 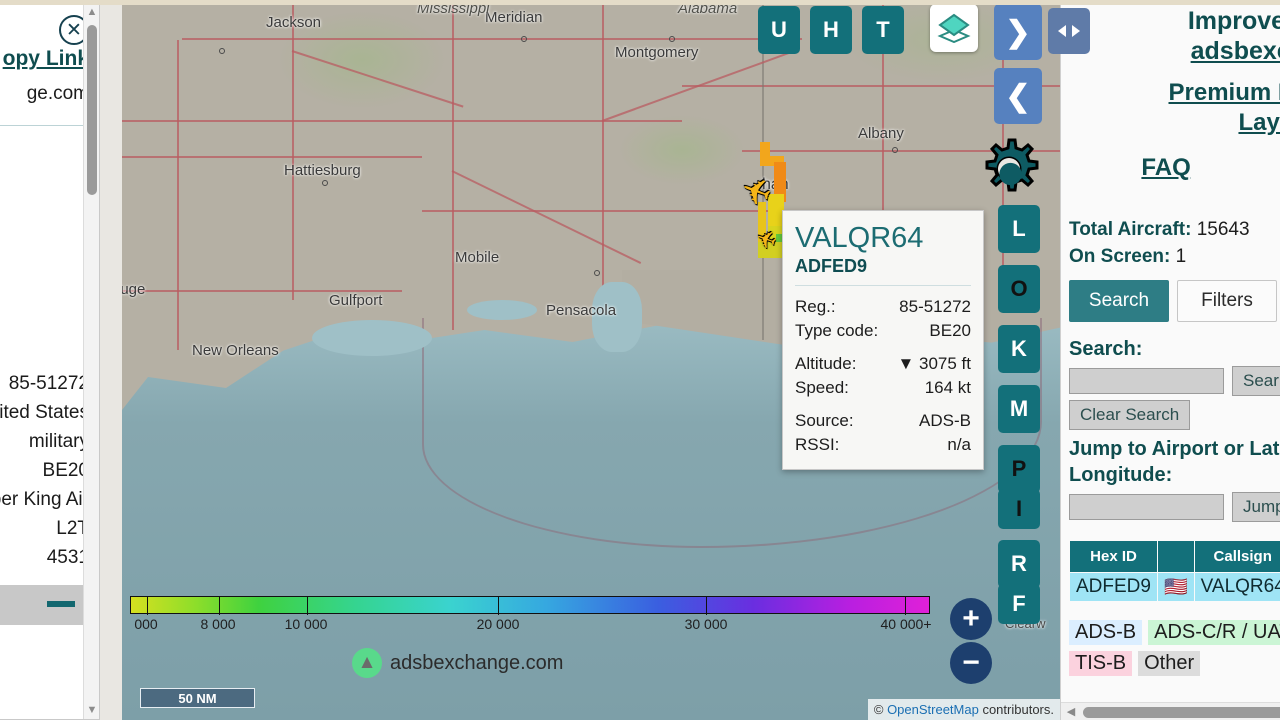 I want to click on popup-row: Source: ADS-B, so click(x=883, y=416).